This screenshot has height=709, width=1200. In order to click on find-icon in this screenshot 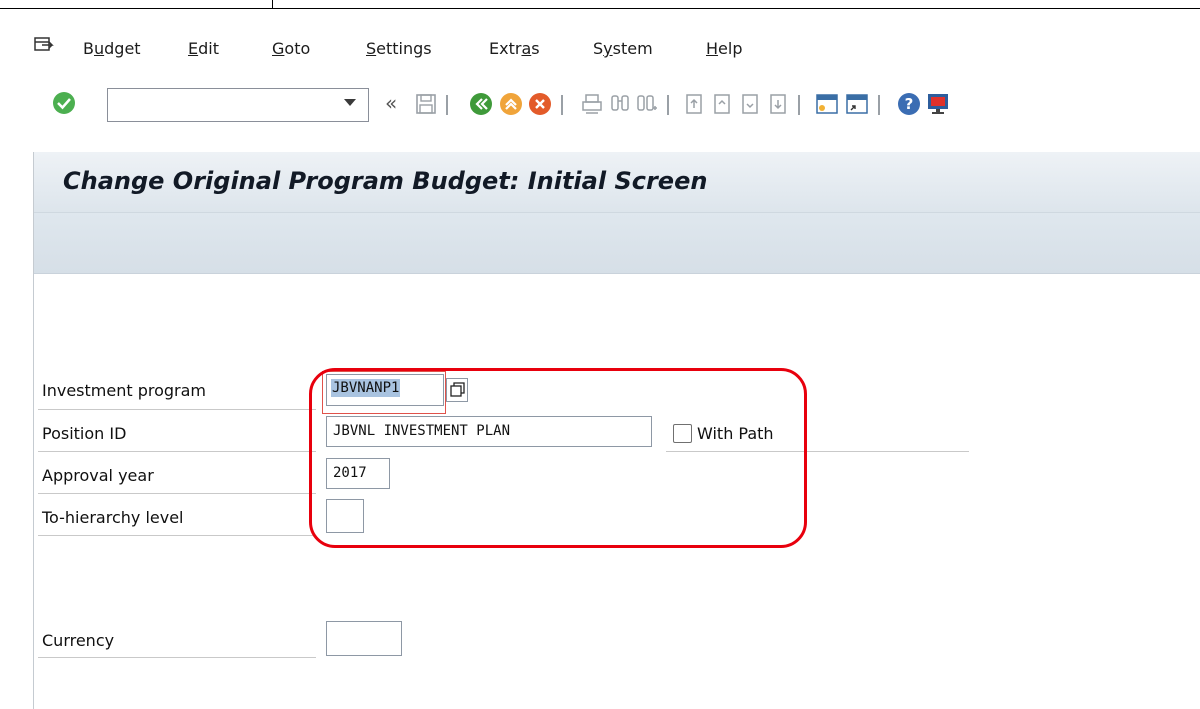, I will do `click(620, 104)`.